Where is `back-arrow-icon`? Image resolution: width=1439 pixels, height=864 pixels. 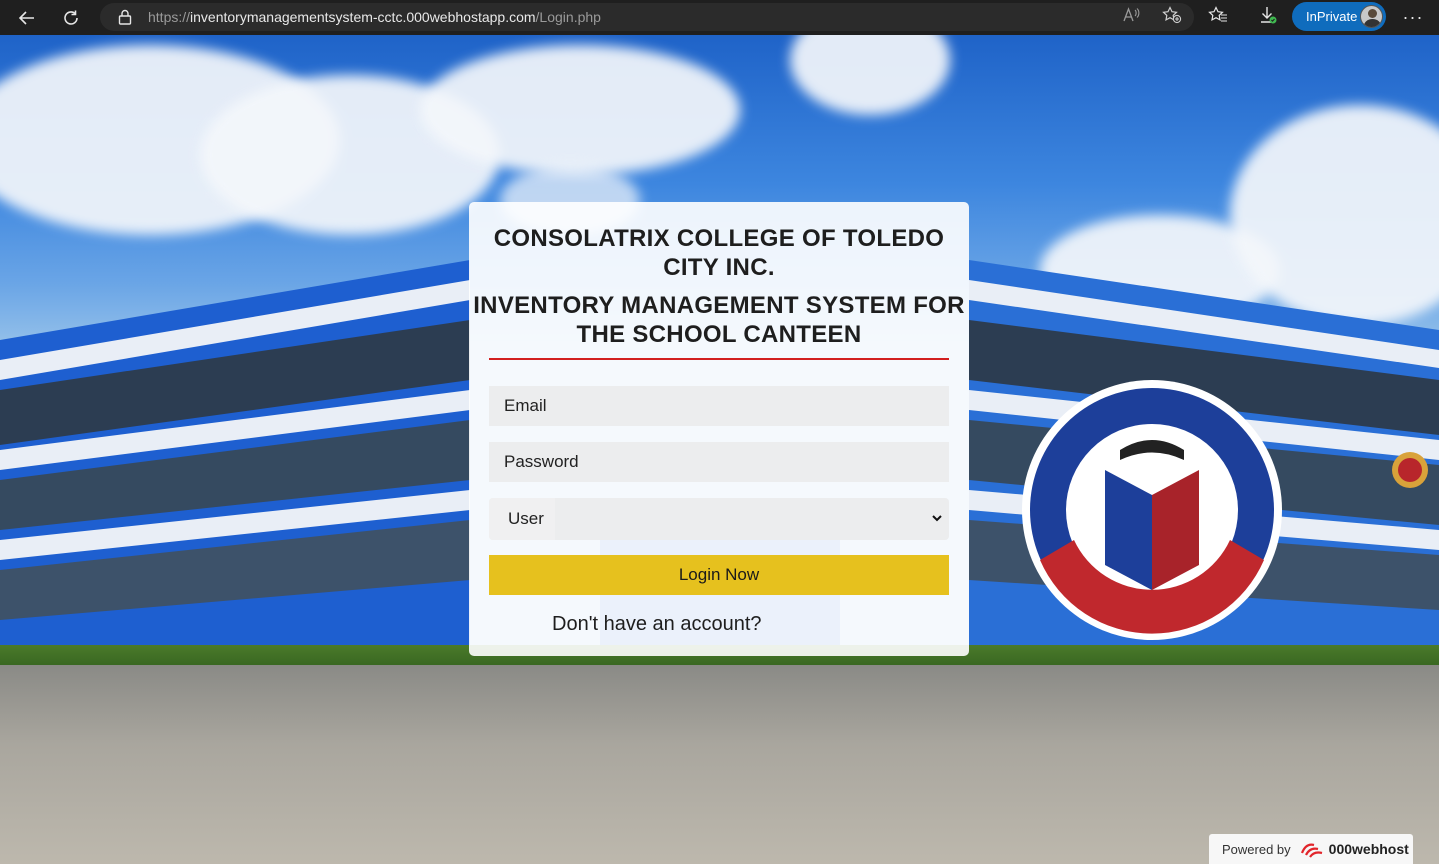
back-arrow-icon is located at coordinates (26, 17).